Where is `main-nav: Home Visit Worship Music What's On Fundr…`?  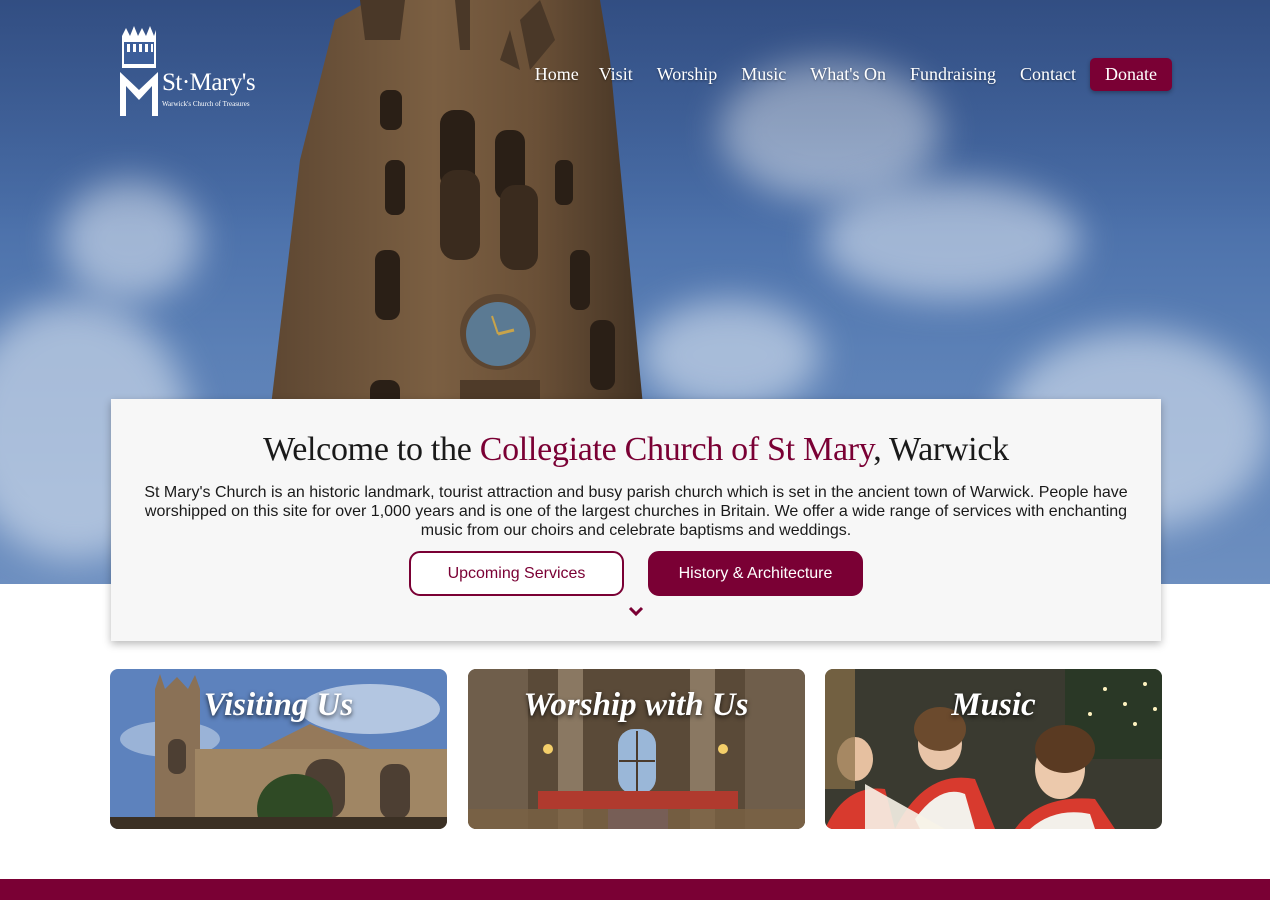 main-nav: Home Visit Worship Music What's On Fundr… is located at coordinates (853, 74).